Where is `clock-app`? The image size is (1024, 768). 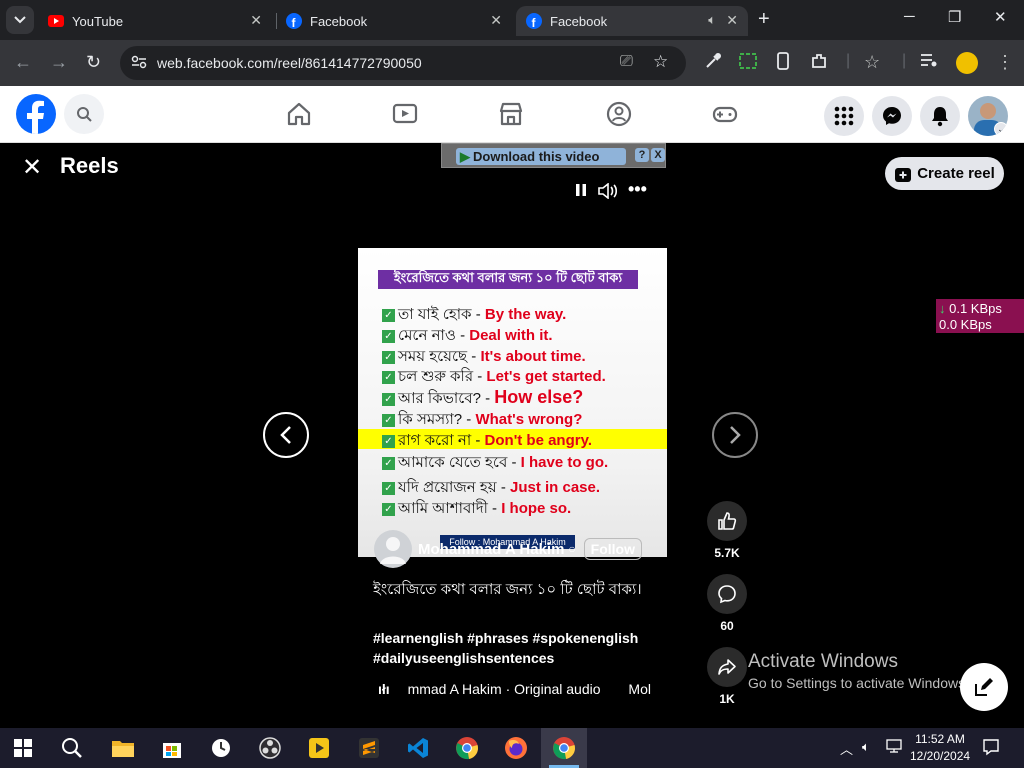
clock-app is located at coordinates (221, 748).